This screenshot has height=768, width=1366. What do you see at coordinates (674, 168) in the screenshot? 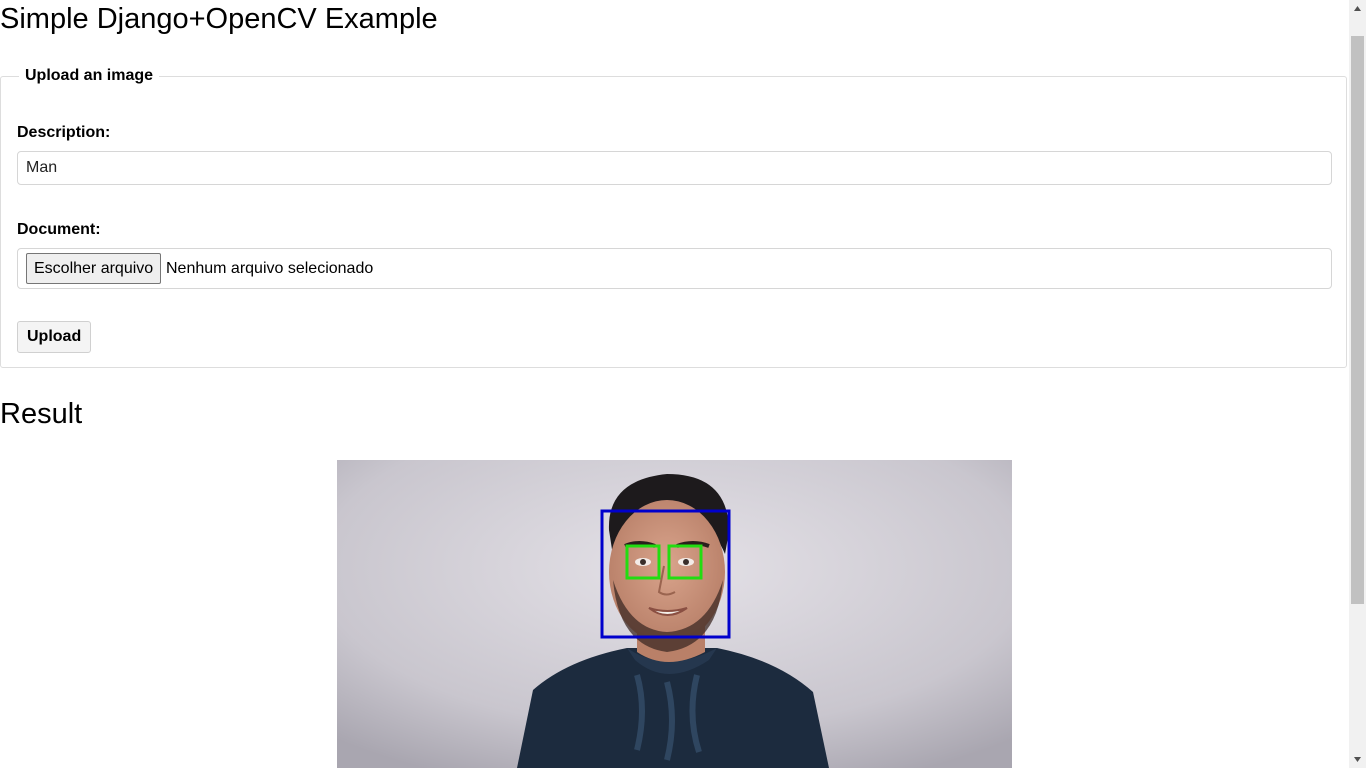
I see `description-input` at bounding box center [674, 168].